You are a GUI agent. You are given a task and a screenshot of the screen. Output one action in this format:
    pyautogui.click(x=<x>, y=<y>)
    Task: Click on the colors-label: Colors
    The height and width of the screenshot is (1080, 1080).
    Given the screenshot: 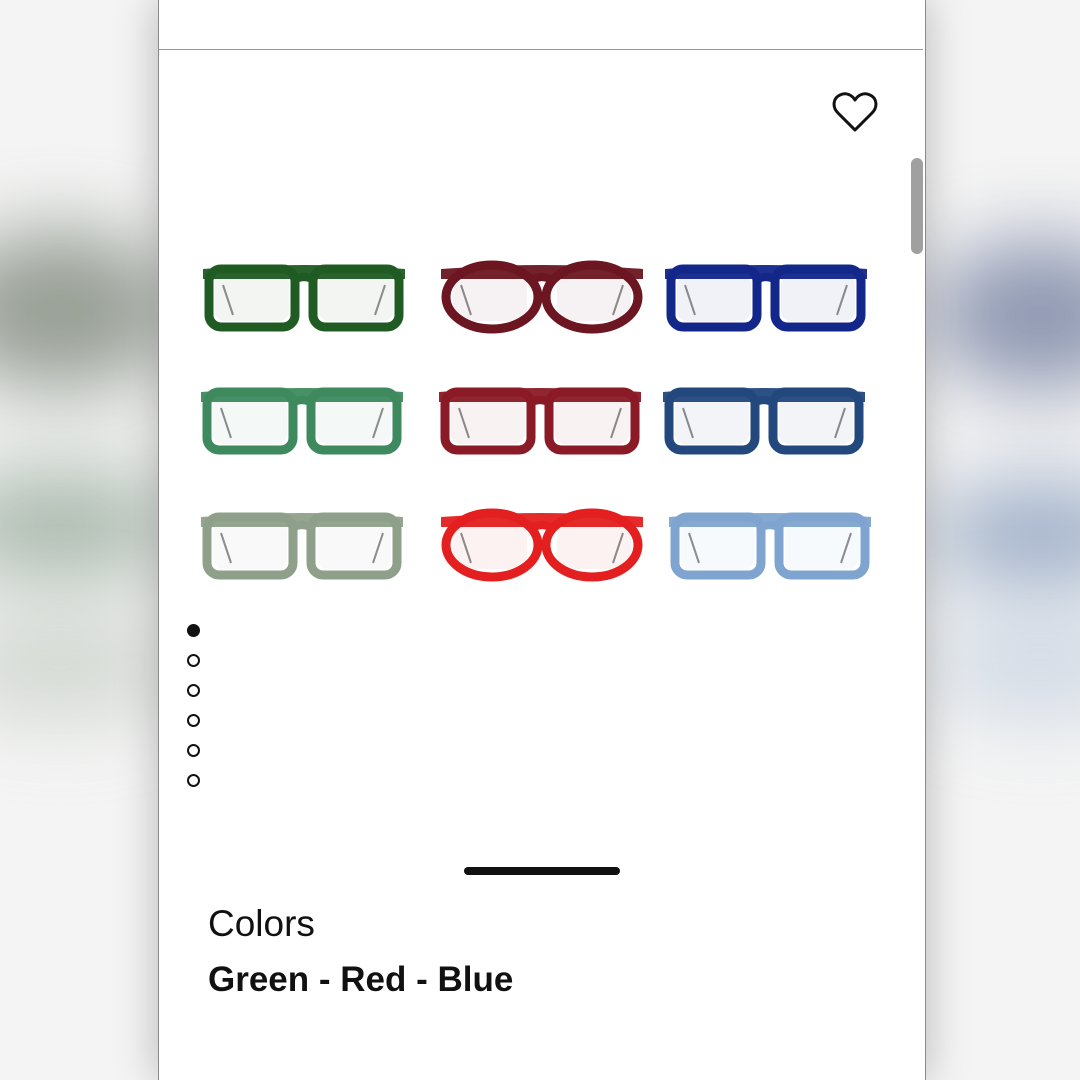 What is the action you would take?
    pyautogui.click(x=261, y=923)
    